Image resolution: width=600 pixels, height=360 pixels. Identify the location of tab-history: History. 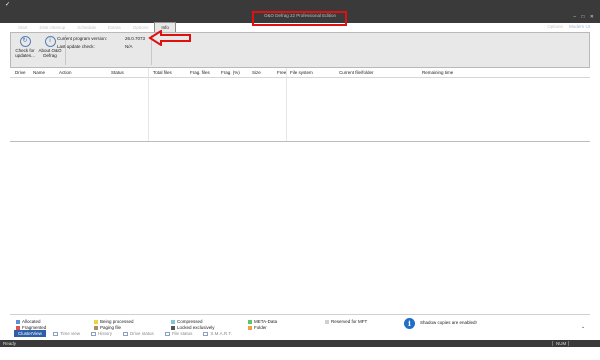
(101, 333).